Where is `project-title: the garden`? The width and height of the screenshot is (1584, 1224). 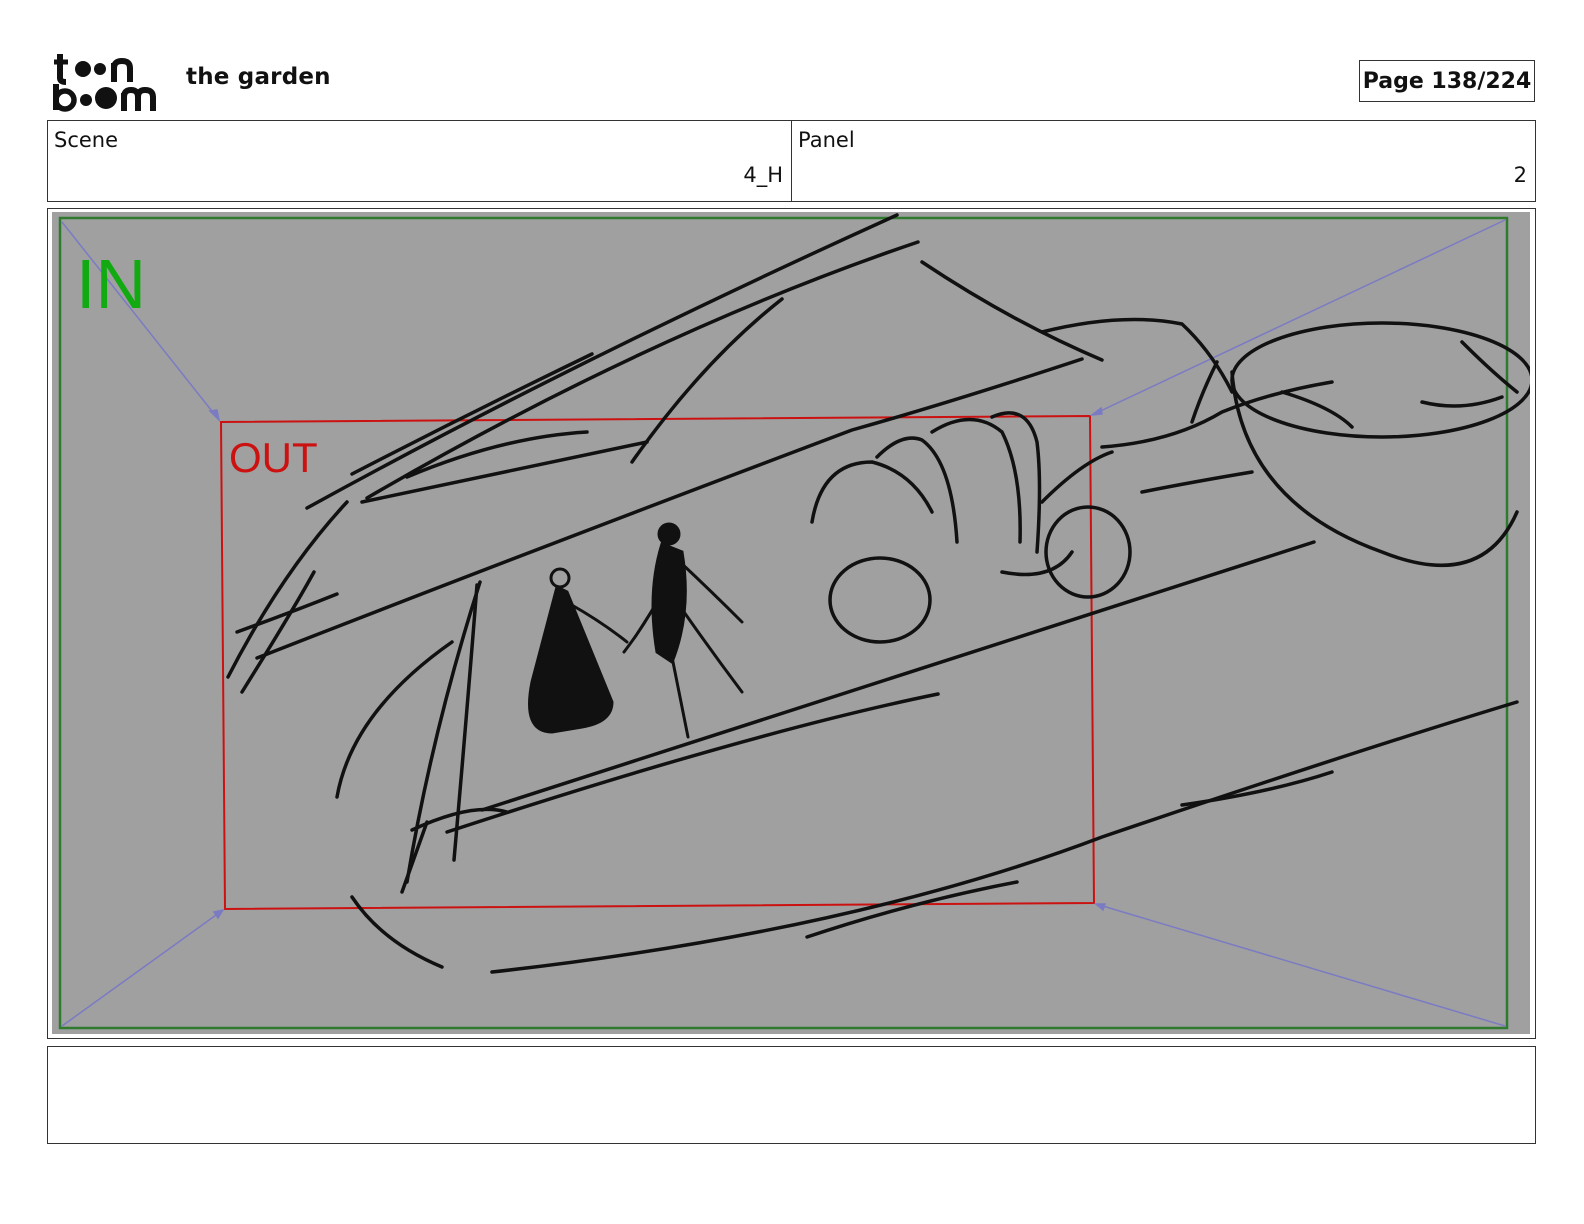
project-title: the garden is located at coordinates (258, 77).